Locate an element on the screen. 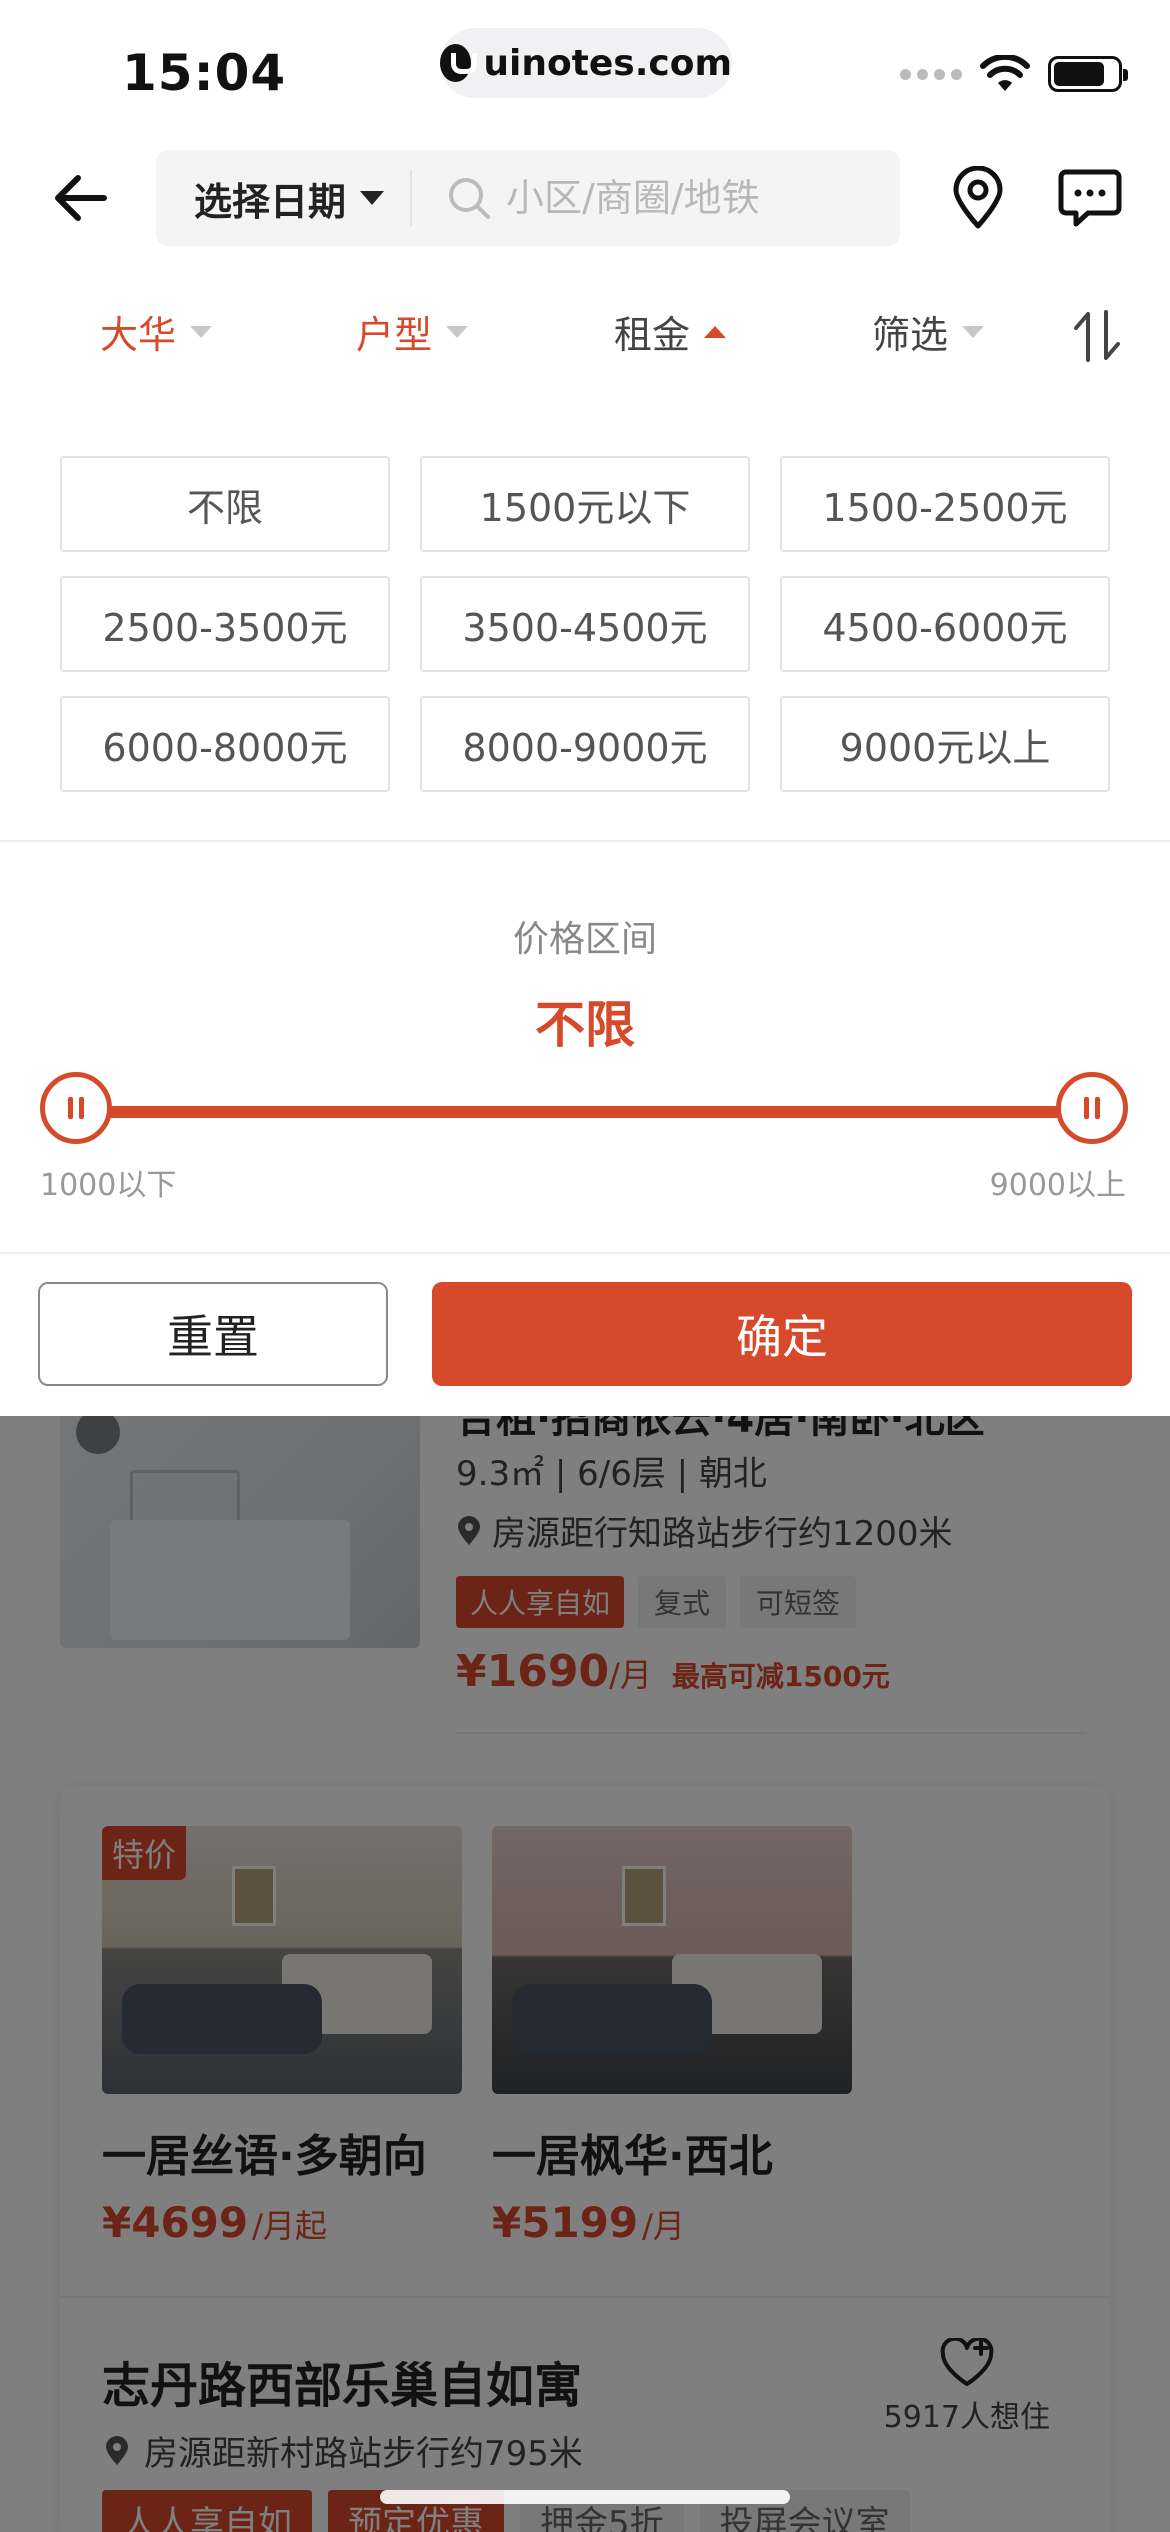 This screenshot has width=1170, height=2532. favorite-count: 5917人想住 is located at coordinates (966, 2417).